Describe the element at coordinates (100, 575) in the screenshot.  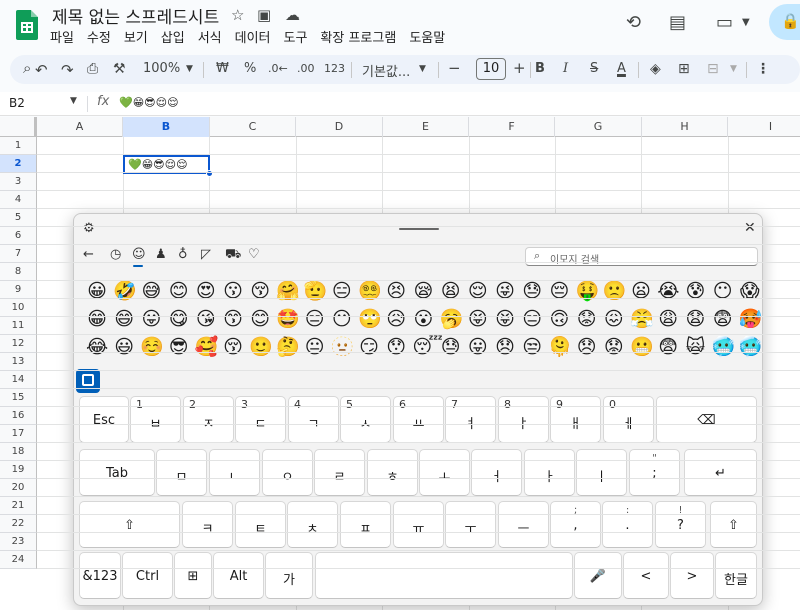
I see `symbols-key: &123` at that location.